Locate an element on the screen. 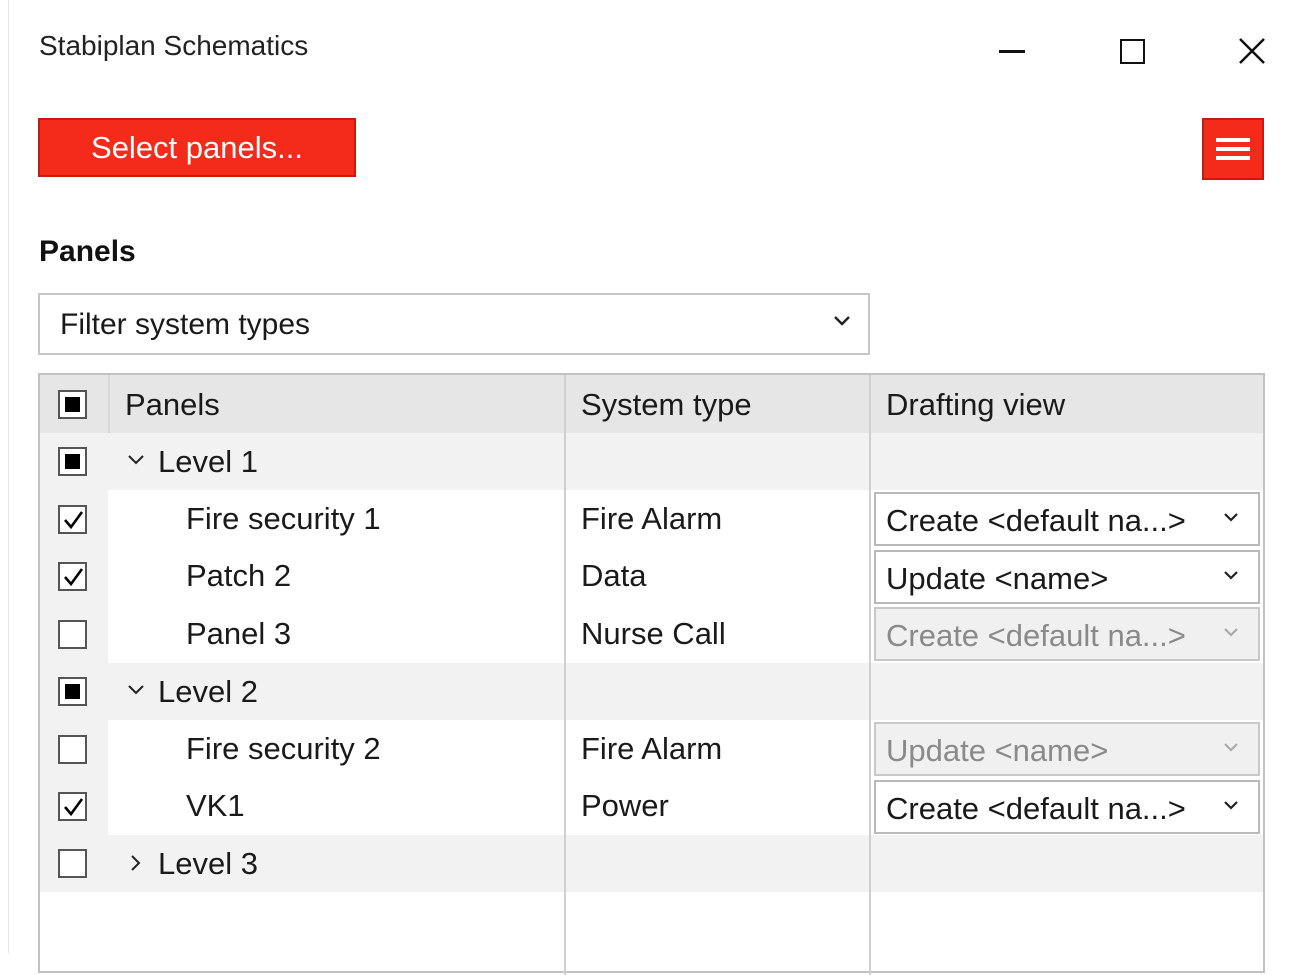  column-header-system-type: System type is located at coordinates (666, 404).